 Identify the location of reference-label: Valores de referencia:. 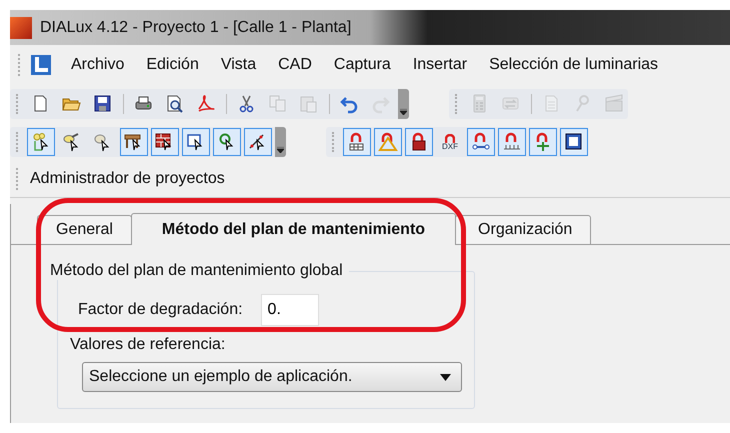
(148, 345).